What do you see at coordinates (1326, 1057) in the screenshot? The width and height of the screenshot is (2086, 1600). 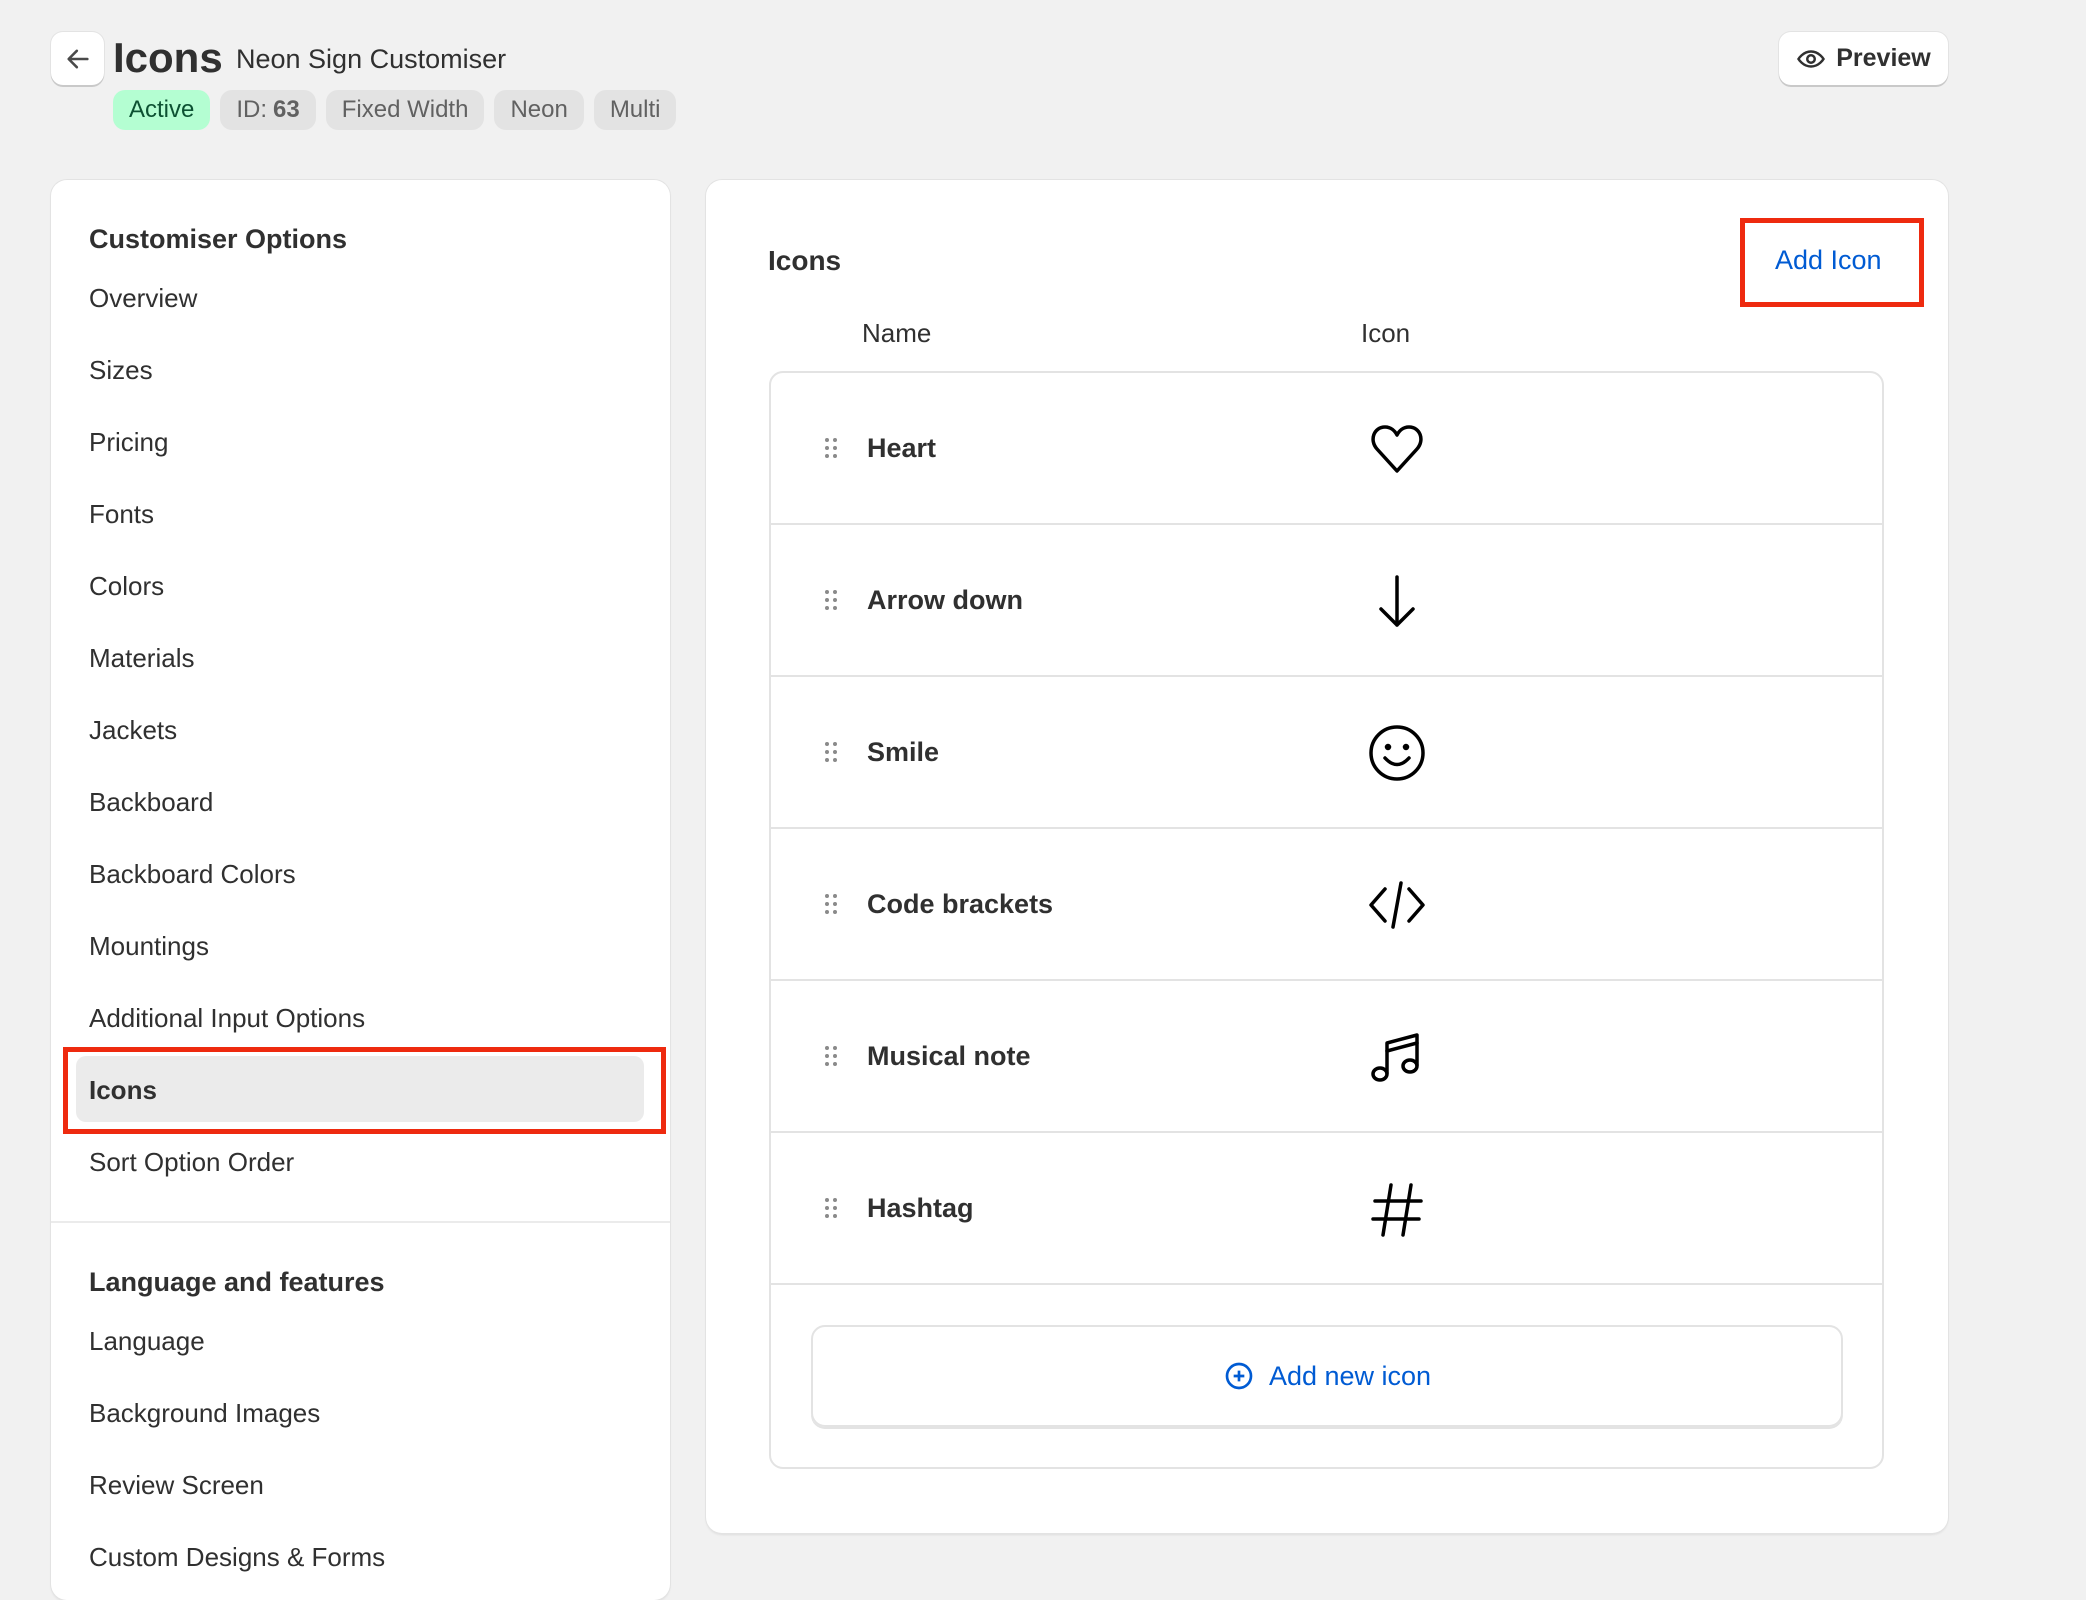 I see `table-row: Musical note` at bounding box center [1326, 1057].